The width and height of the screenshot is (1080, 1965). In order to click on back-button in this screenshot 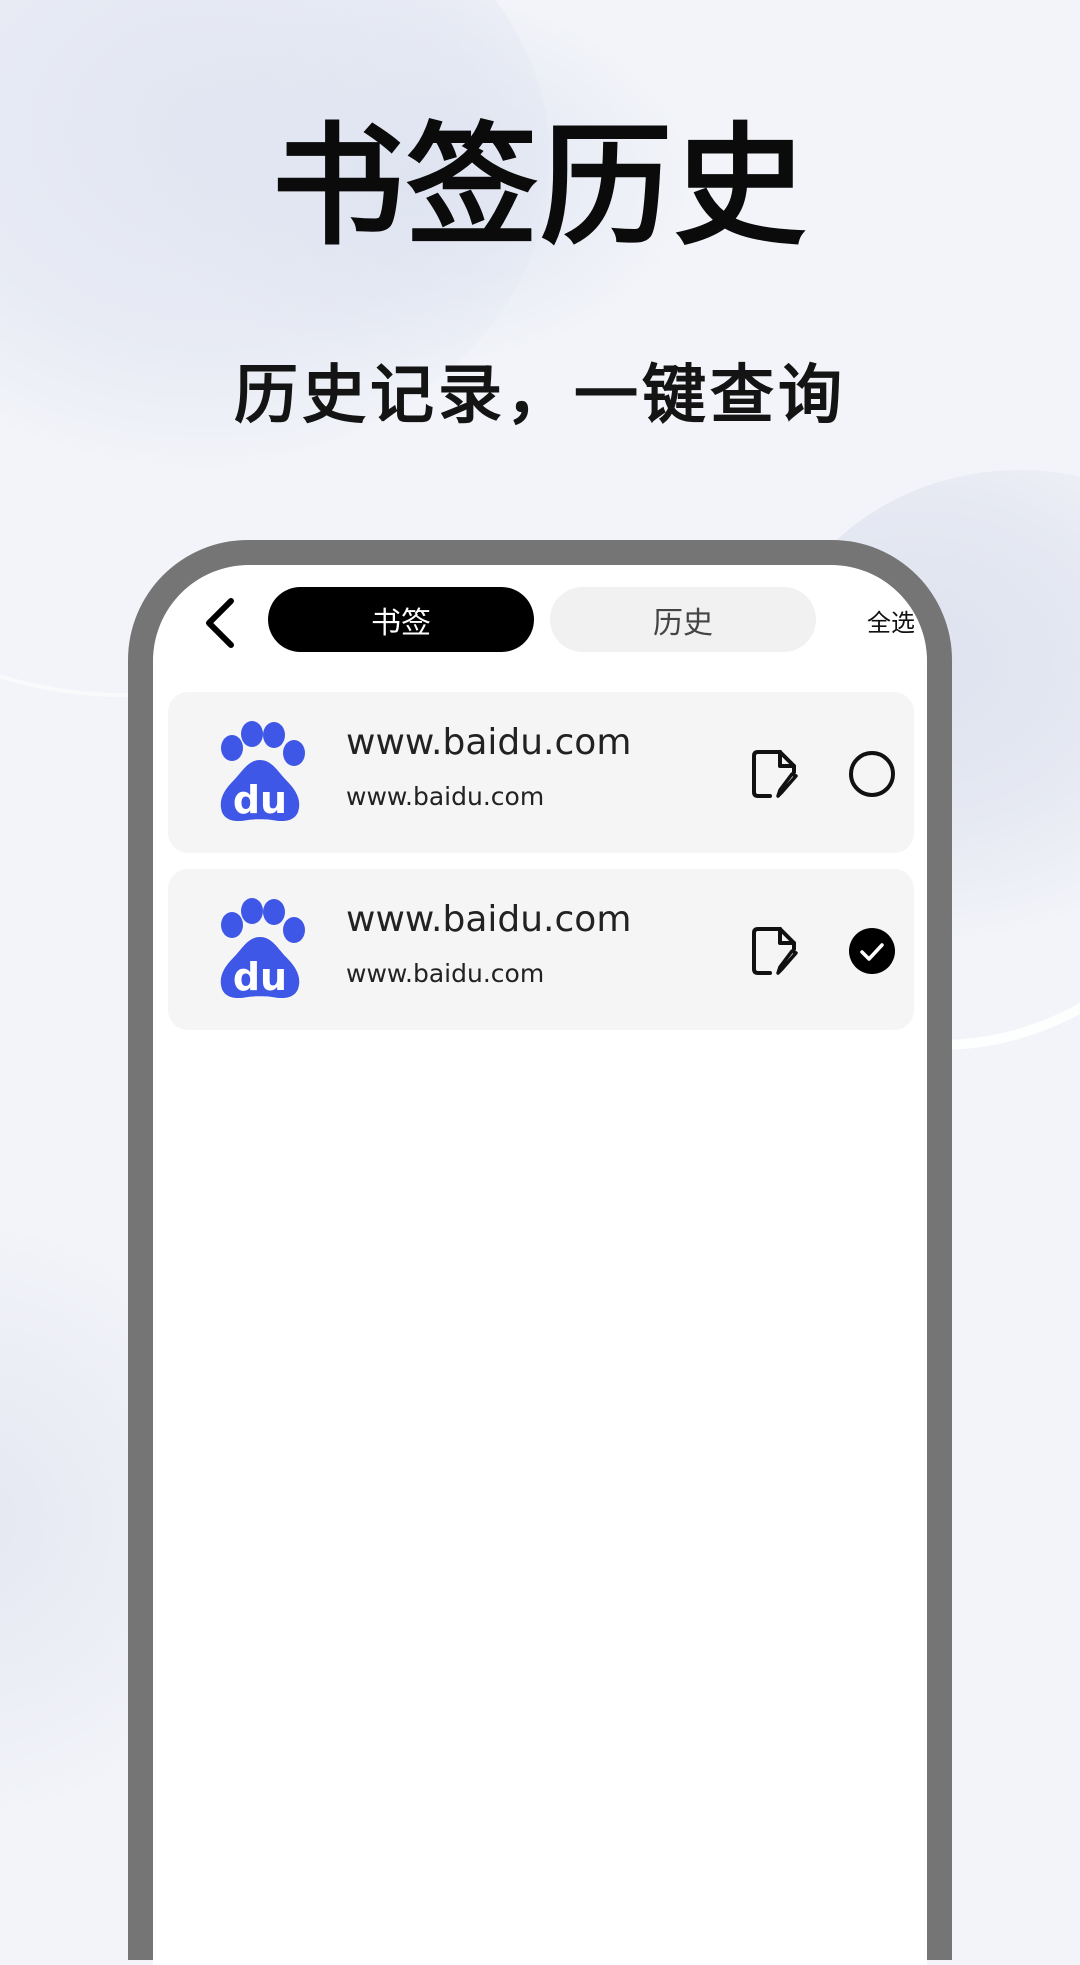, I will do `click(221, 623)`.